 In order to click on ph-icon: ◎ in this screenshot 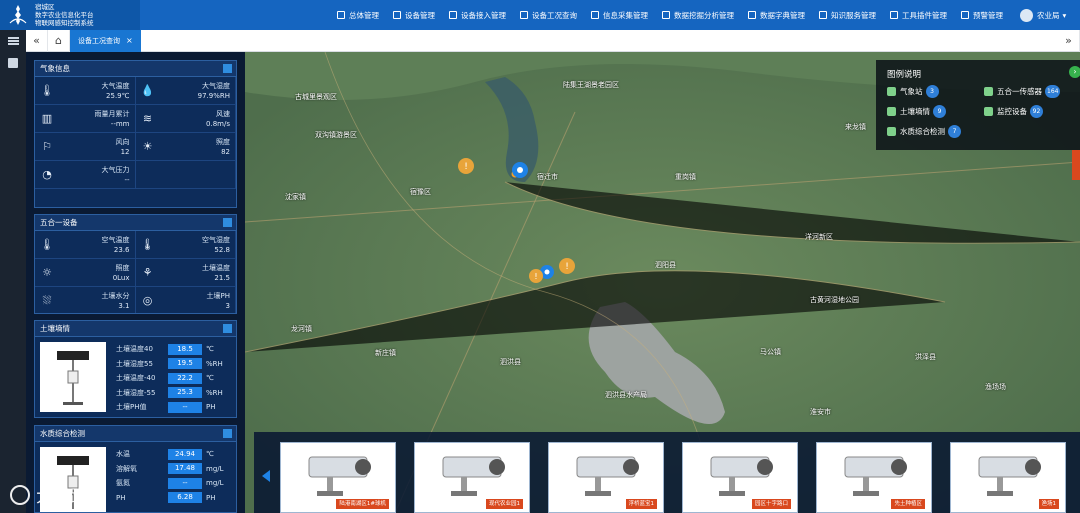, I will do `click(147, 300)`.